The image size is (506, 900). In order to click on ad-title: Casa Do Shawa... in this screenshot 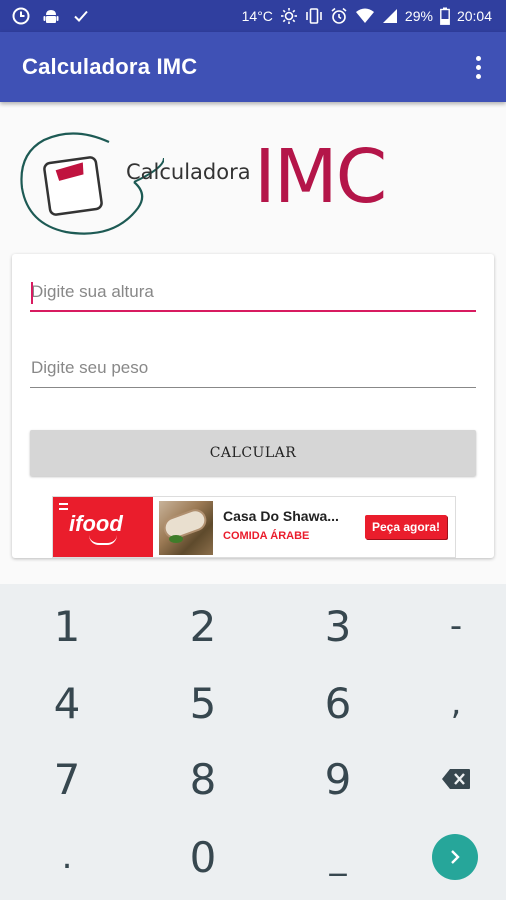, I will do `click(281, 516)`.